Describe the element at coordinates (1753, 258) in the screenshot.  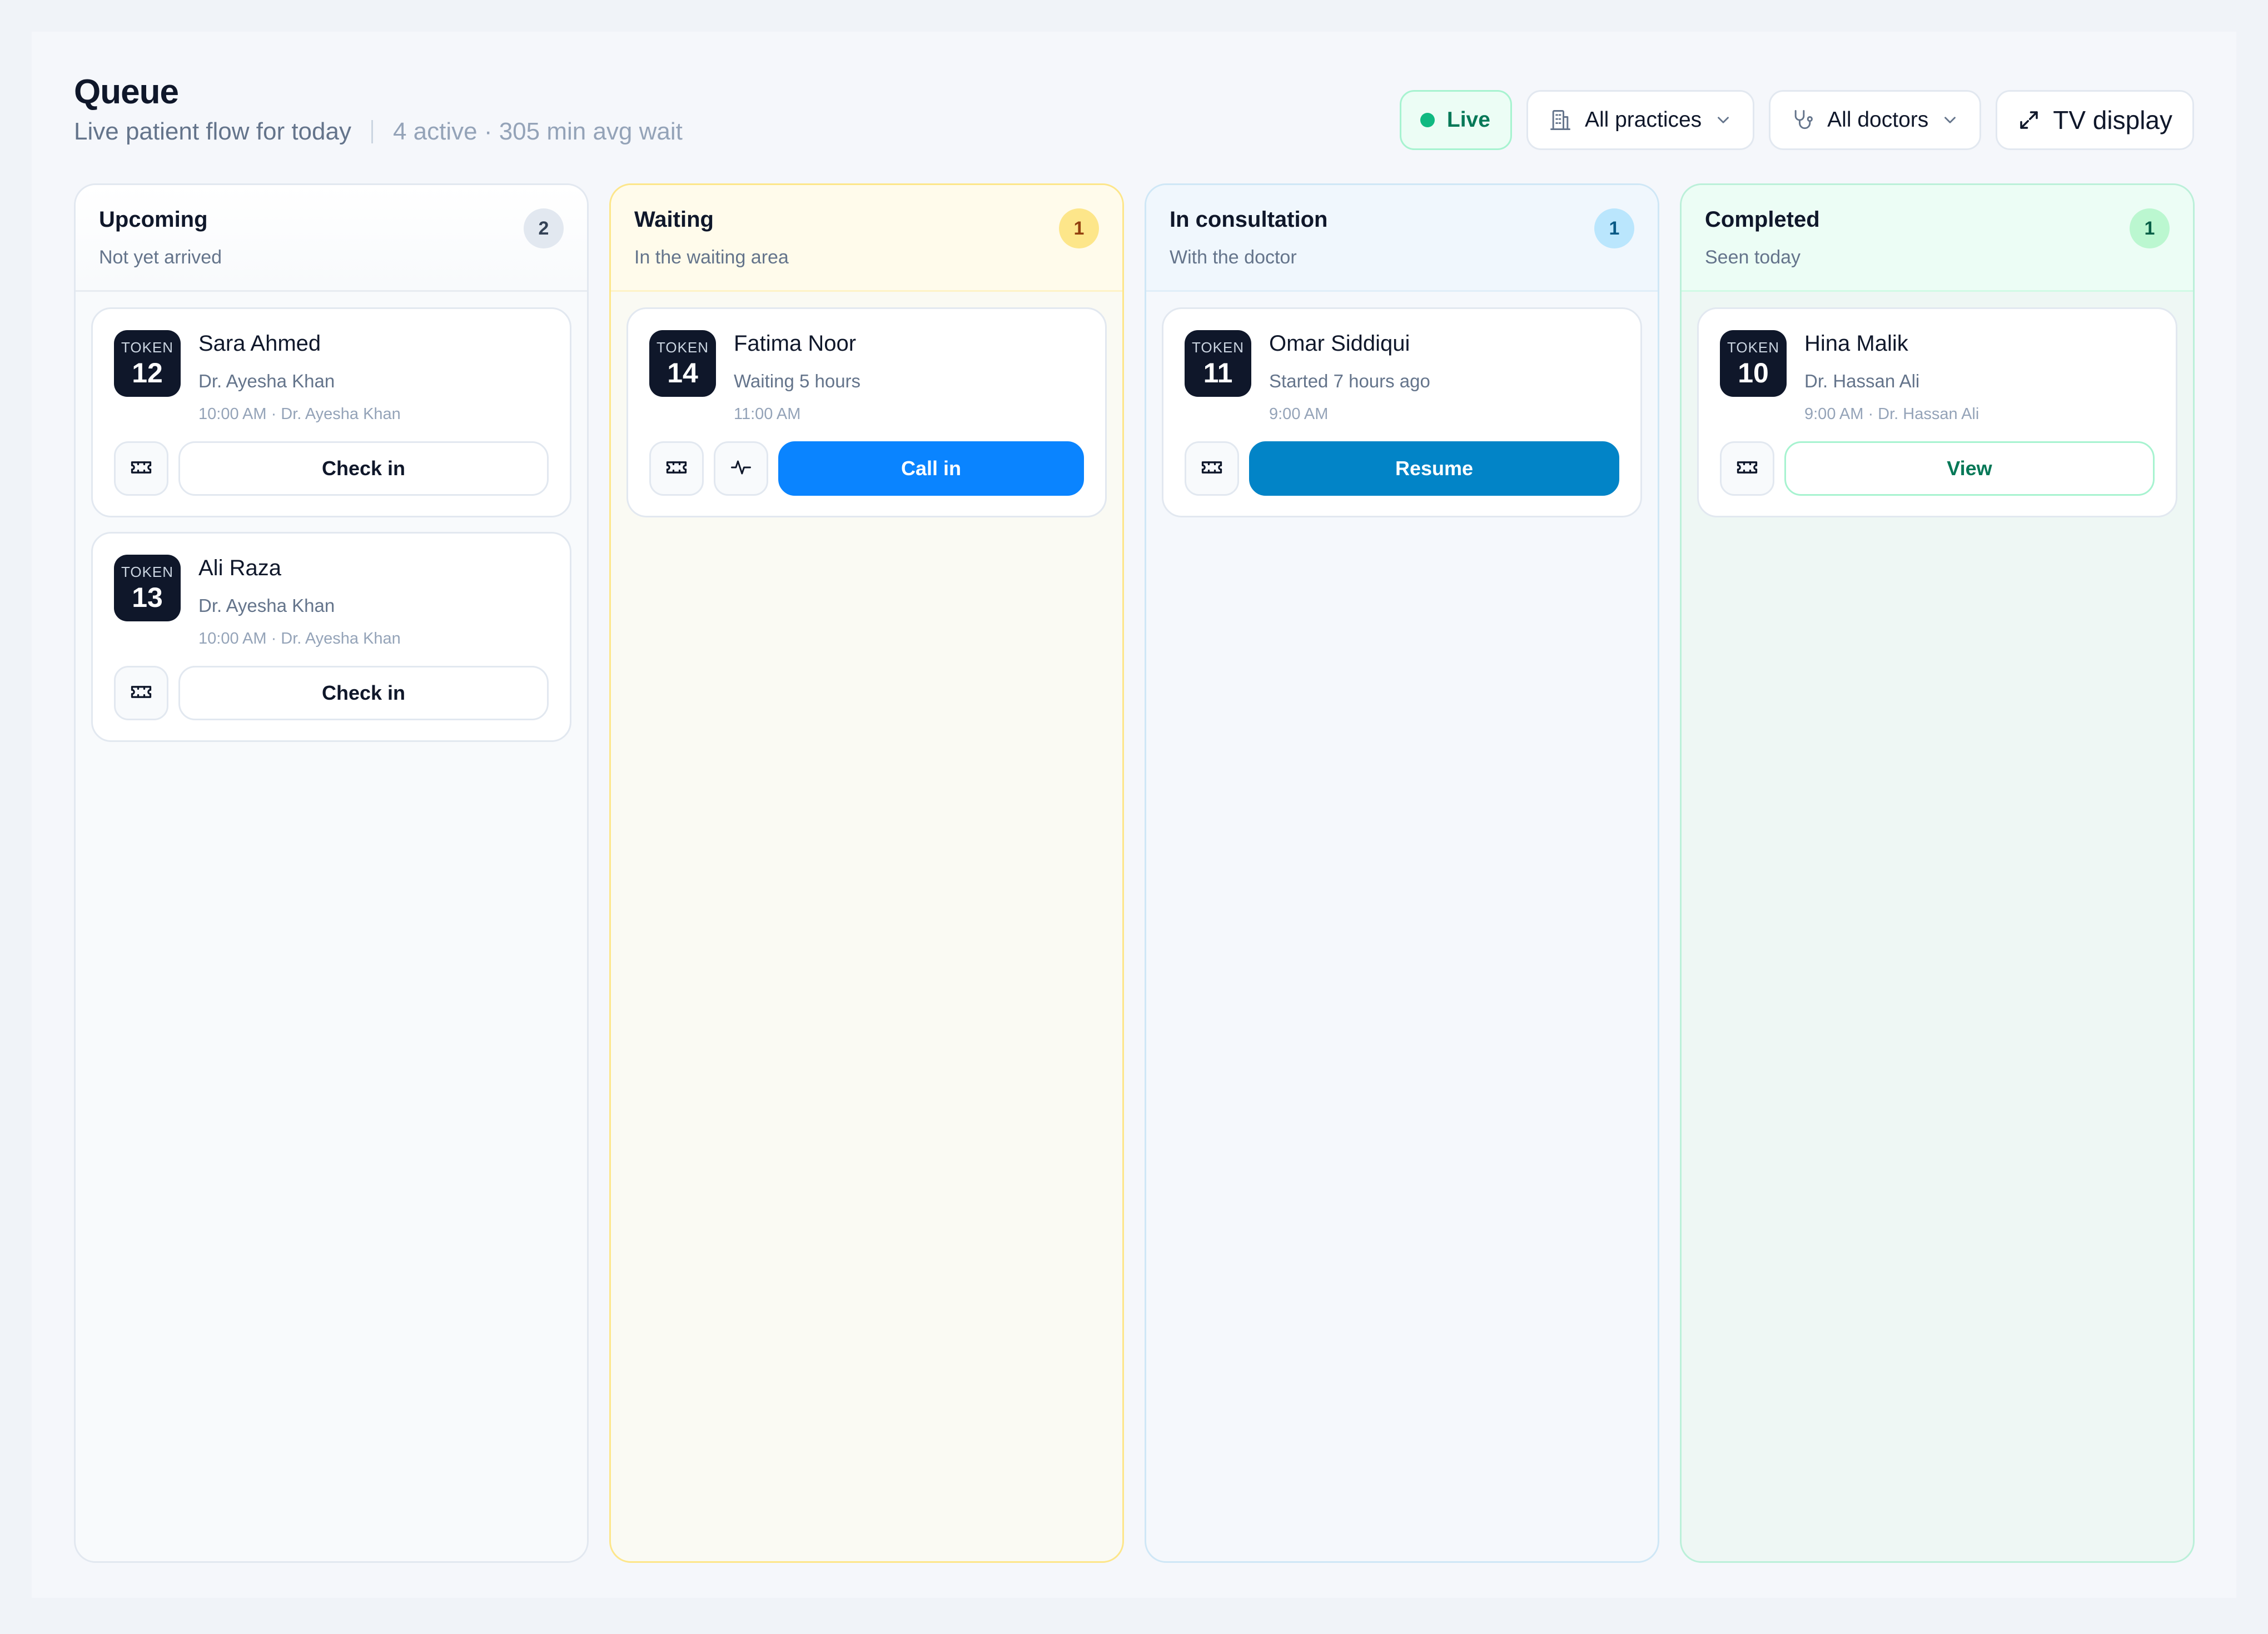
I see `column-subtitle: Seen today` at that location.